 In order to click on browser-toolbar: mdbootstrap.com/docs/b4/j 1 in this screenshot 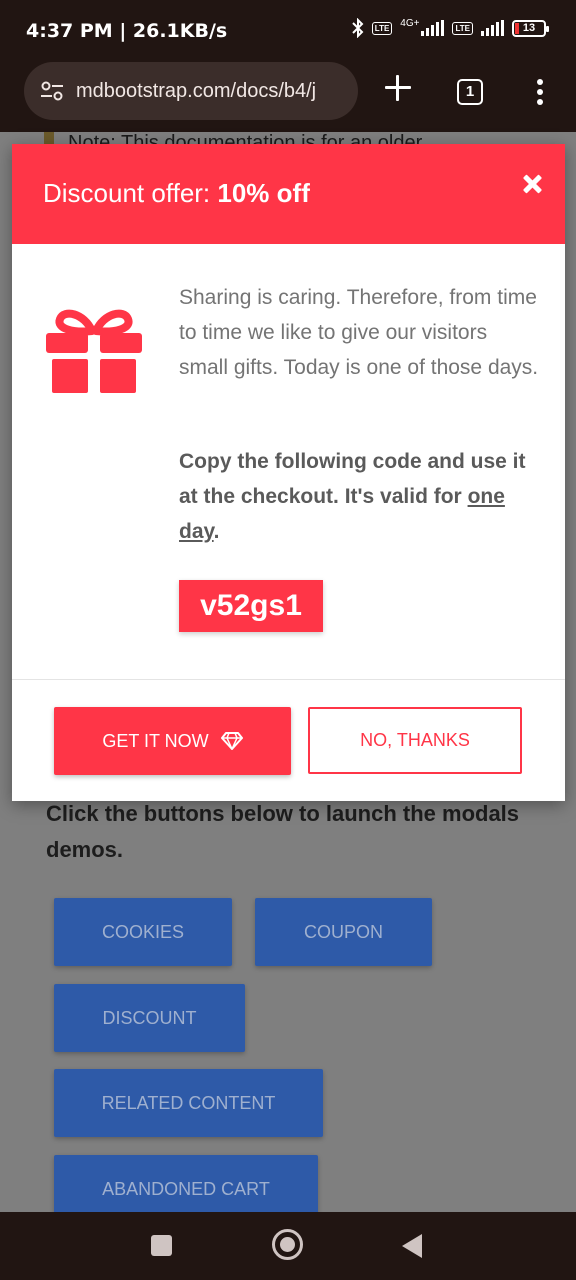, I will do `click(288, 97)`.